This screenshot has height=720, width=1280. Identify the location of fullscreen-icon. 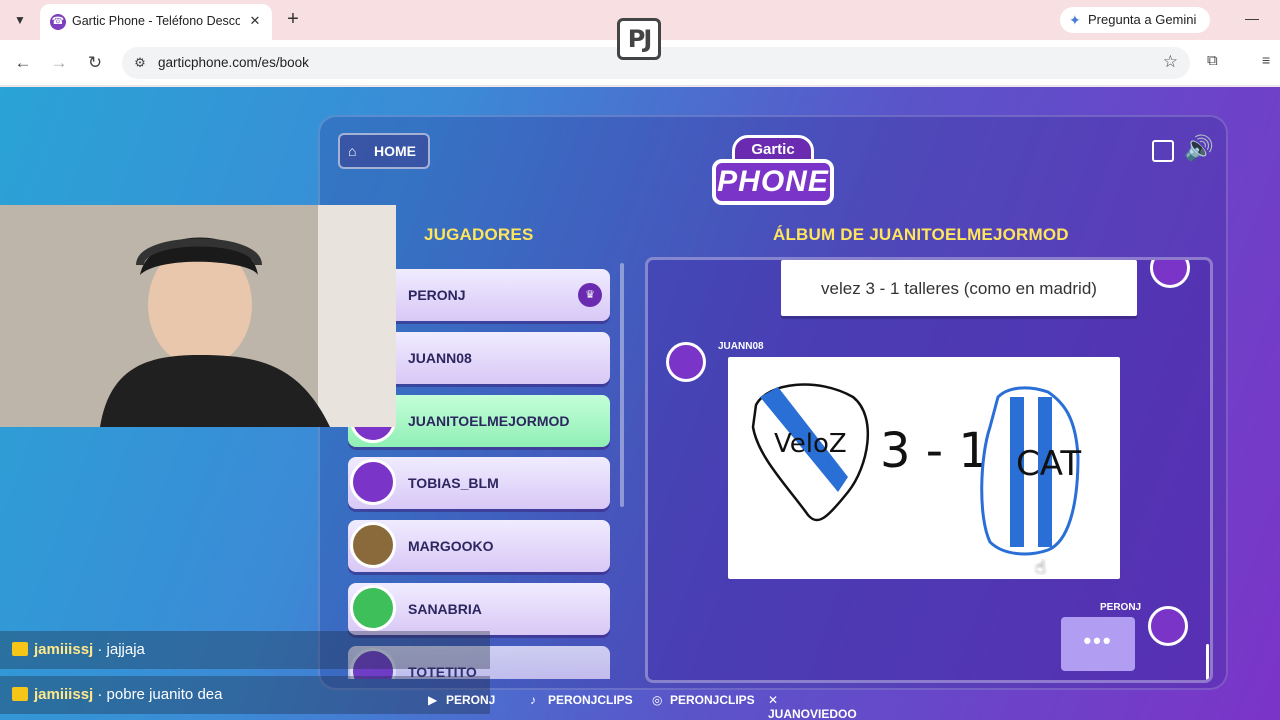
(1163, 151).